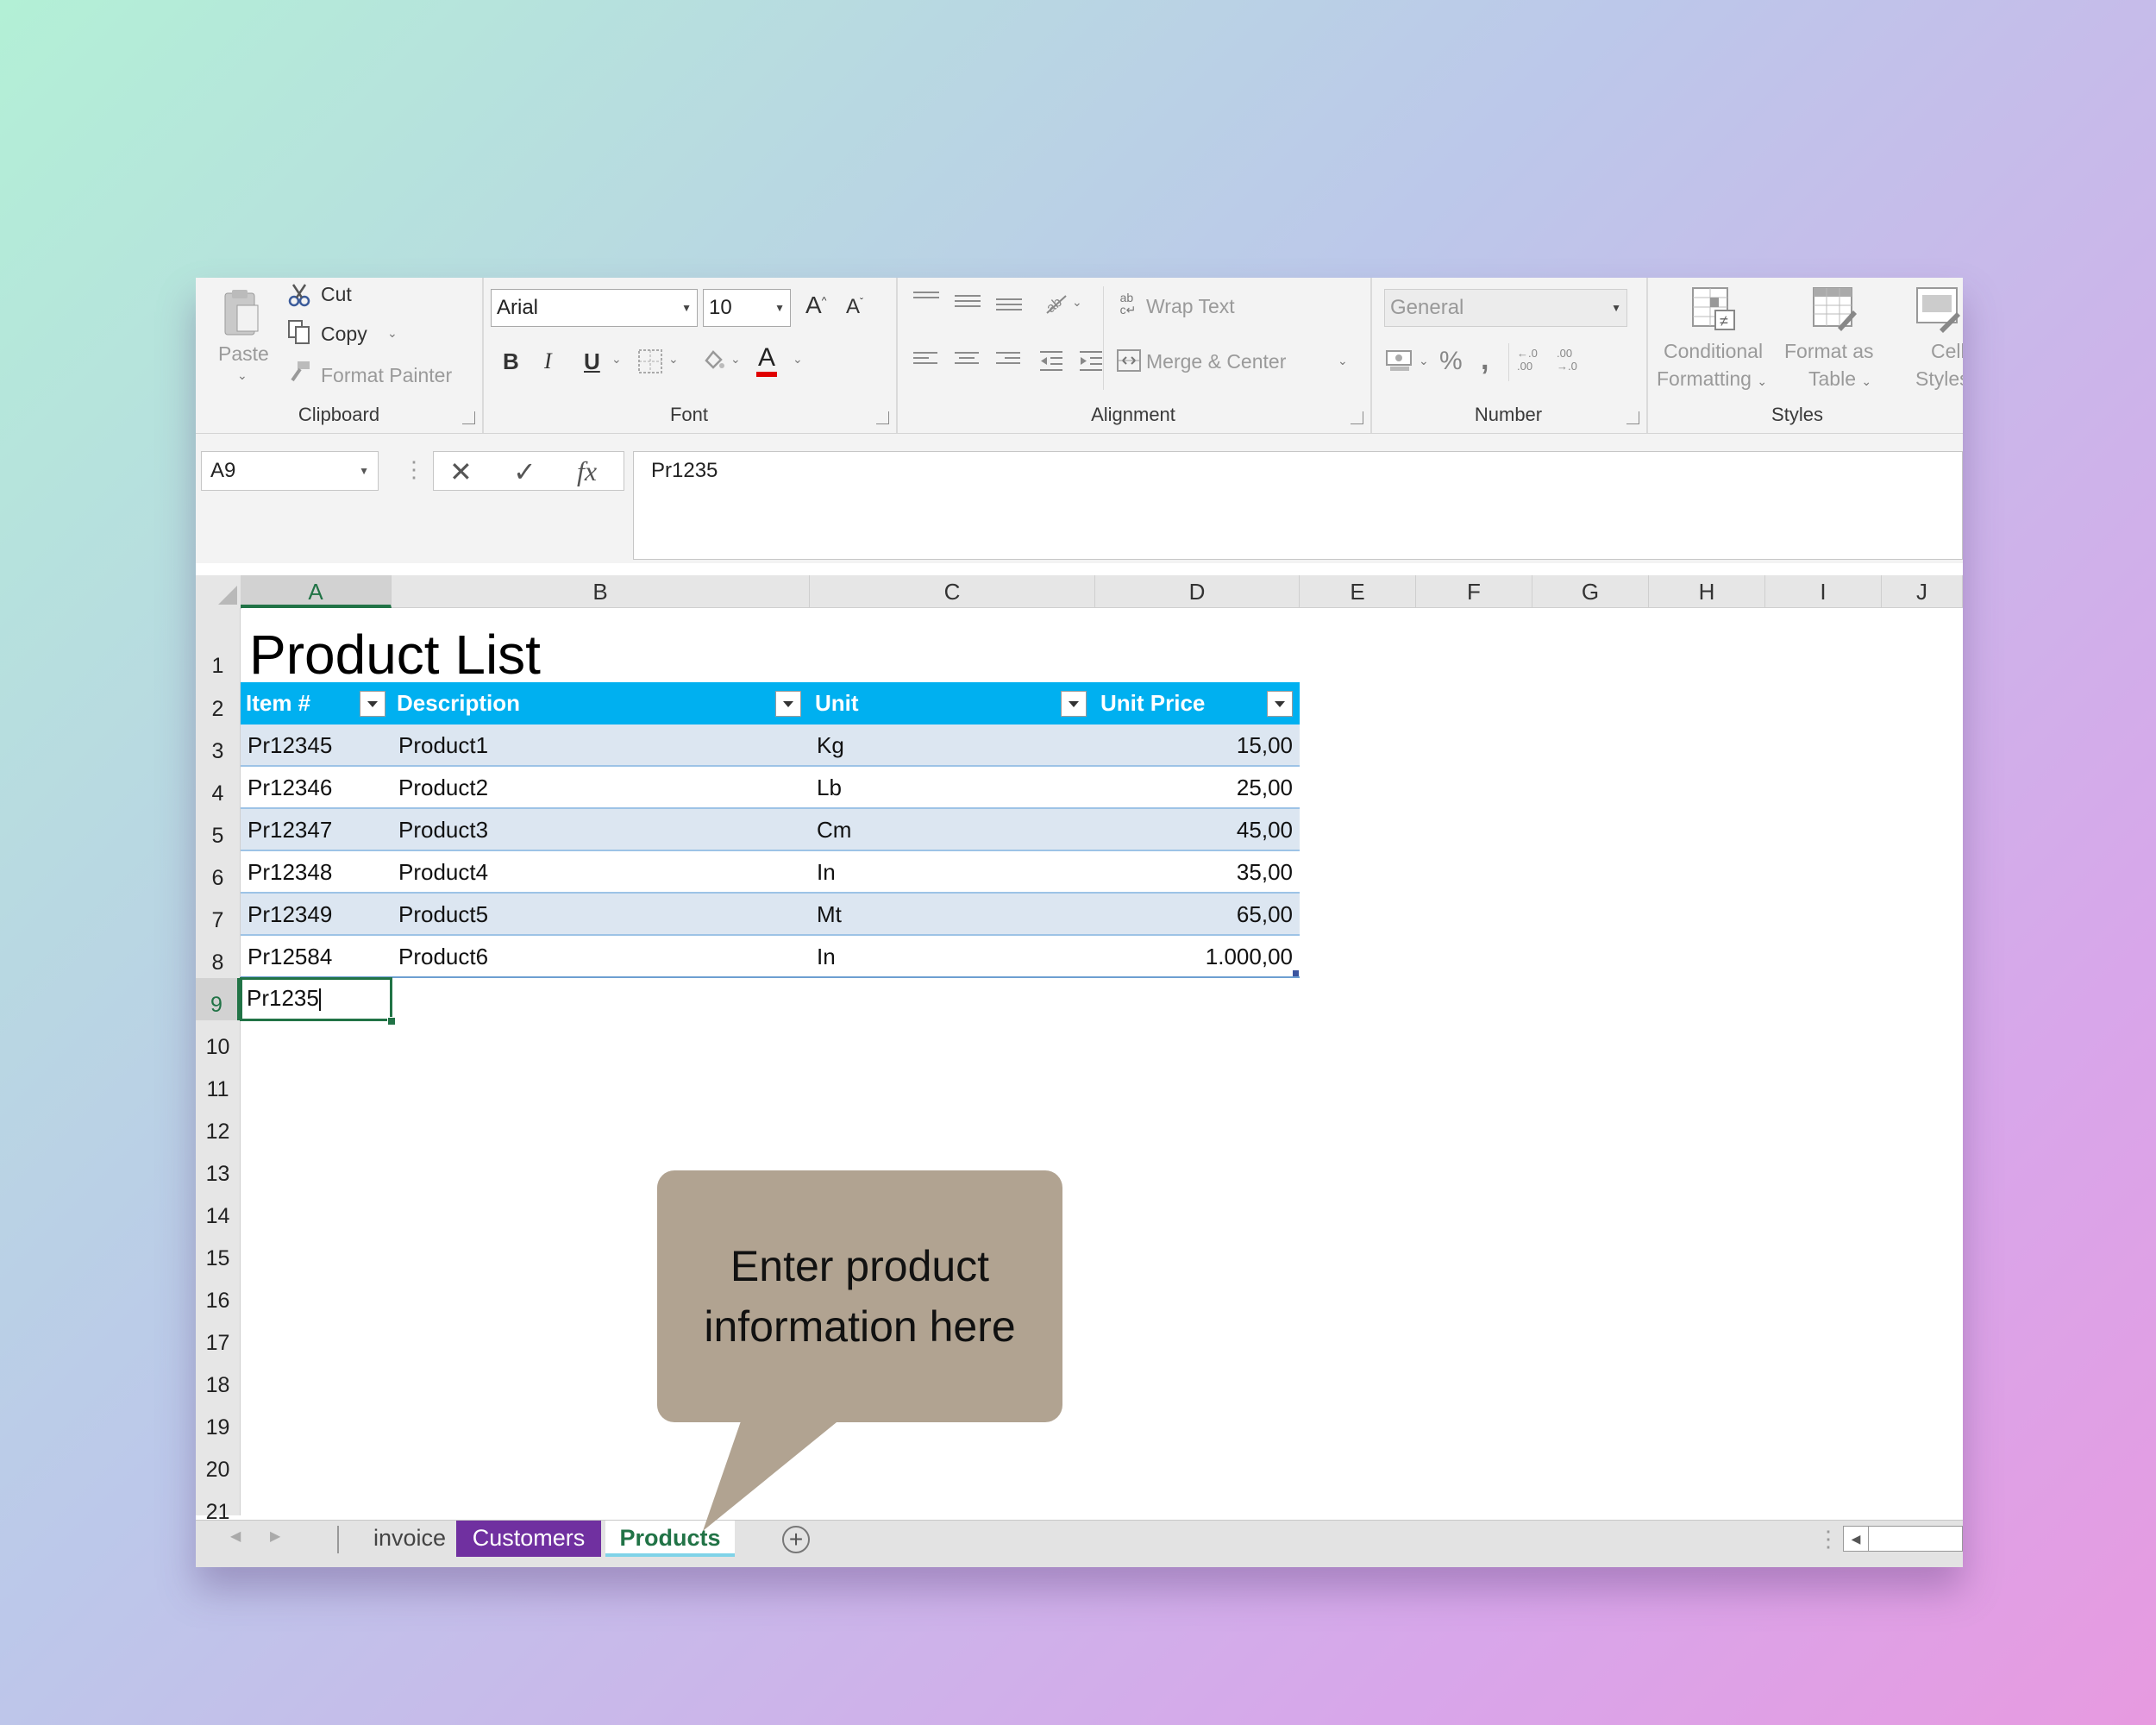 This screenshot has height=1725, width=2156. What do you see at coordinates (1531, 360) in the screenshot?
I see `increase-decimal-button: ←.0 .00` at bounding box center [1531, 360].